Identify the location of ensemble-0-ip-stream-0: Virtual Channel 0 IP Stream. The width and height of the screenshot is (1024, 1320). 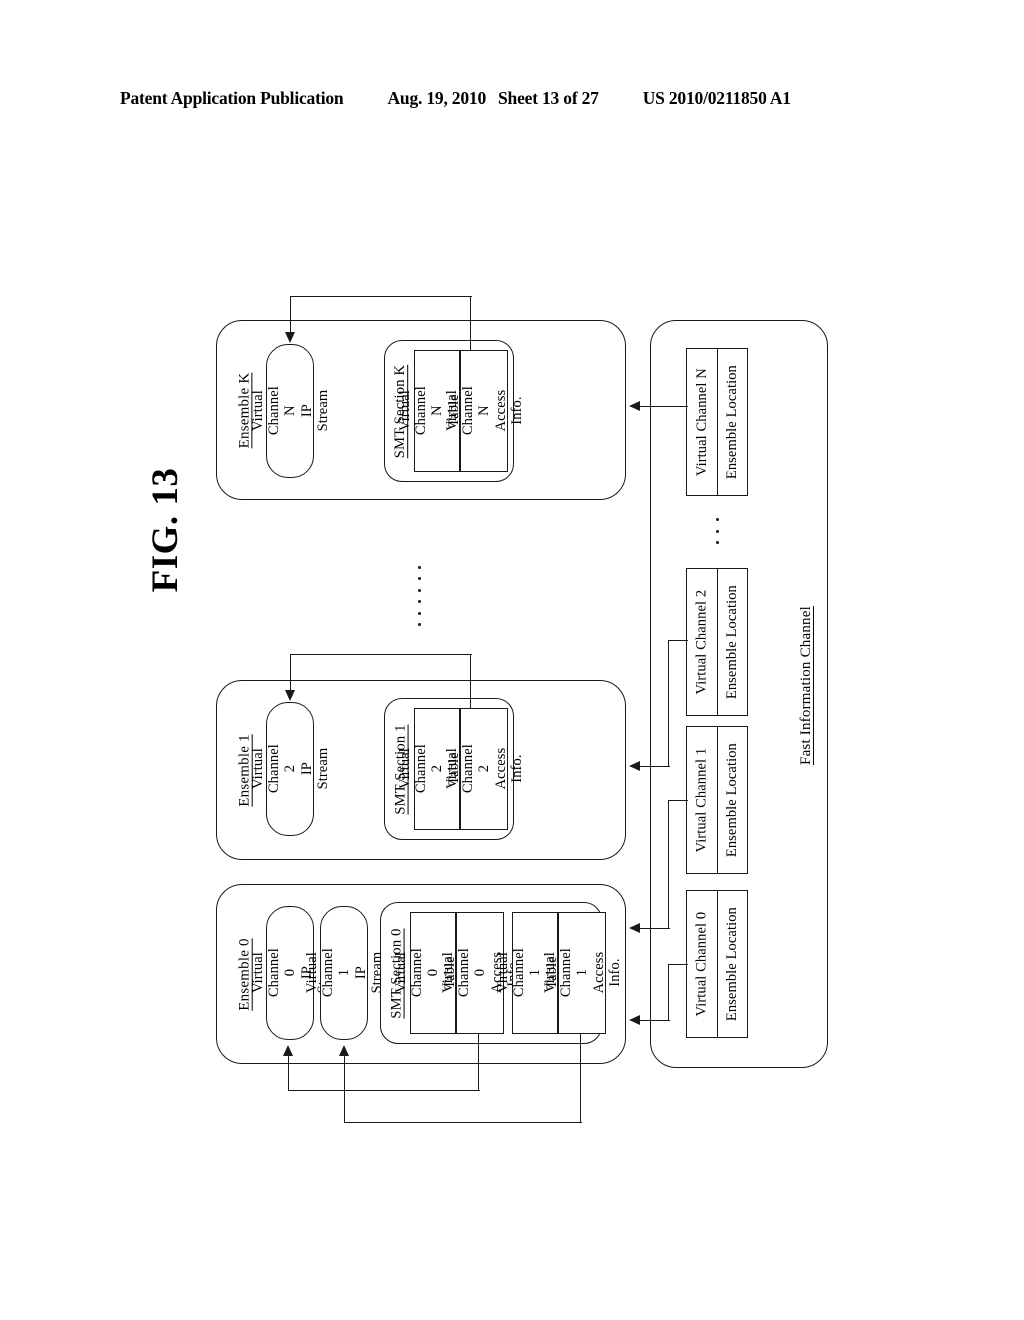
(289, 973).